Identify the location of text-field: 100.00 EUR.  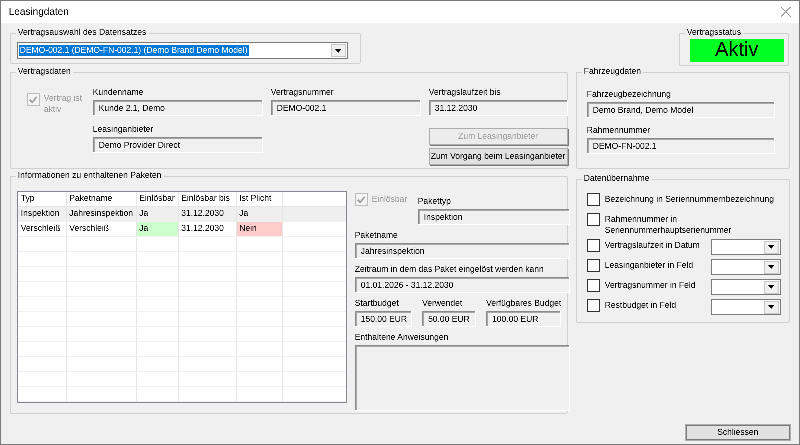
(524, 319).